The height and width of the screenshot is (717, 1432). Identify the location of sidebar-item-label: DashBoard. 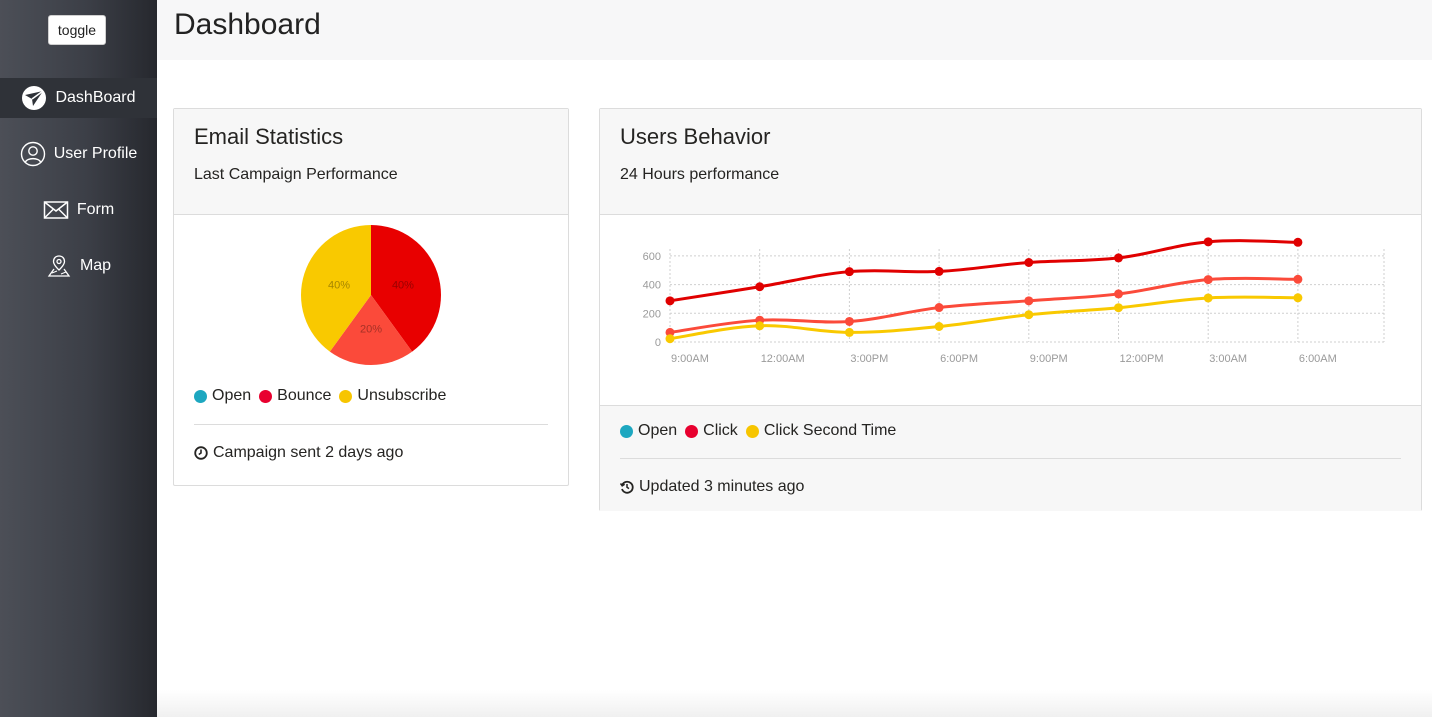
(95, 97).